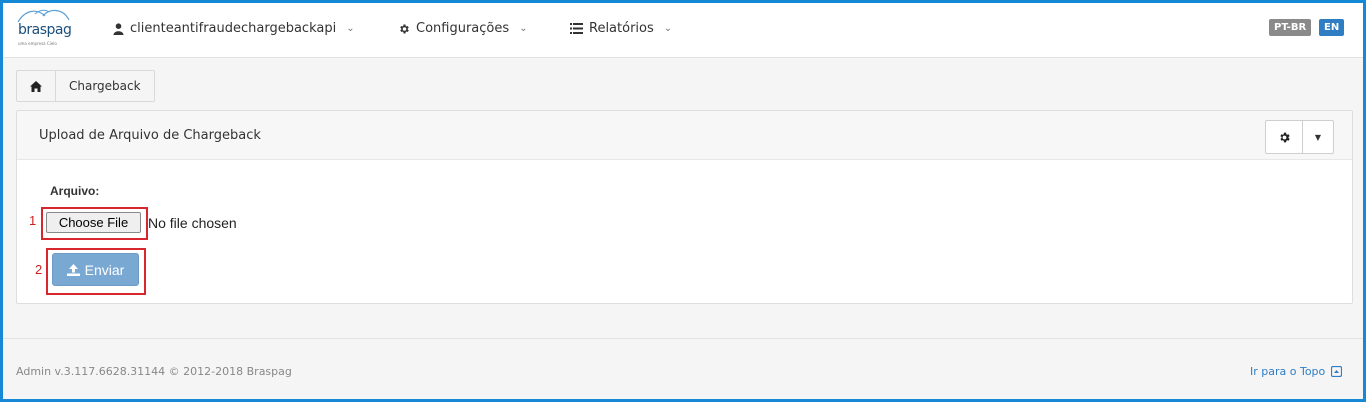 The height and width of the screenshot is (402, 1366). Describe the element at coordinates (104, 269) in the screenshot. I see `submit-label: Enviar` at that location.